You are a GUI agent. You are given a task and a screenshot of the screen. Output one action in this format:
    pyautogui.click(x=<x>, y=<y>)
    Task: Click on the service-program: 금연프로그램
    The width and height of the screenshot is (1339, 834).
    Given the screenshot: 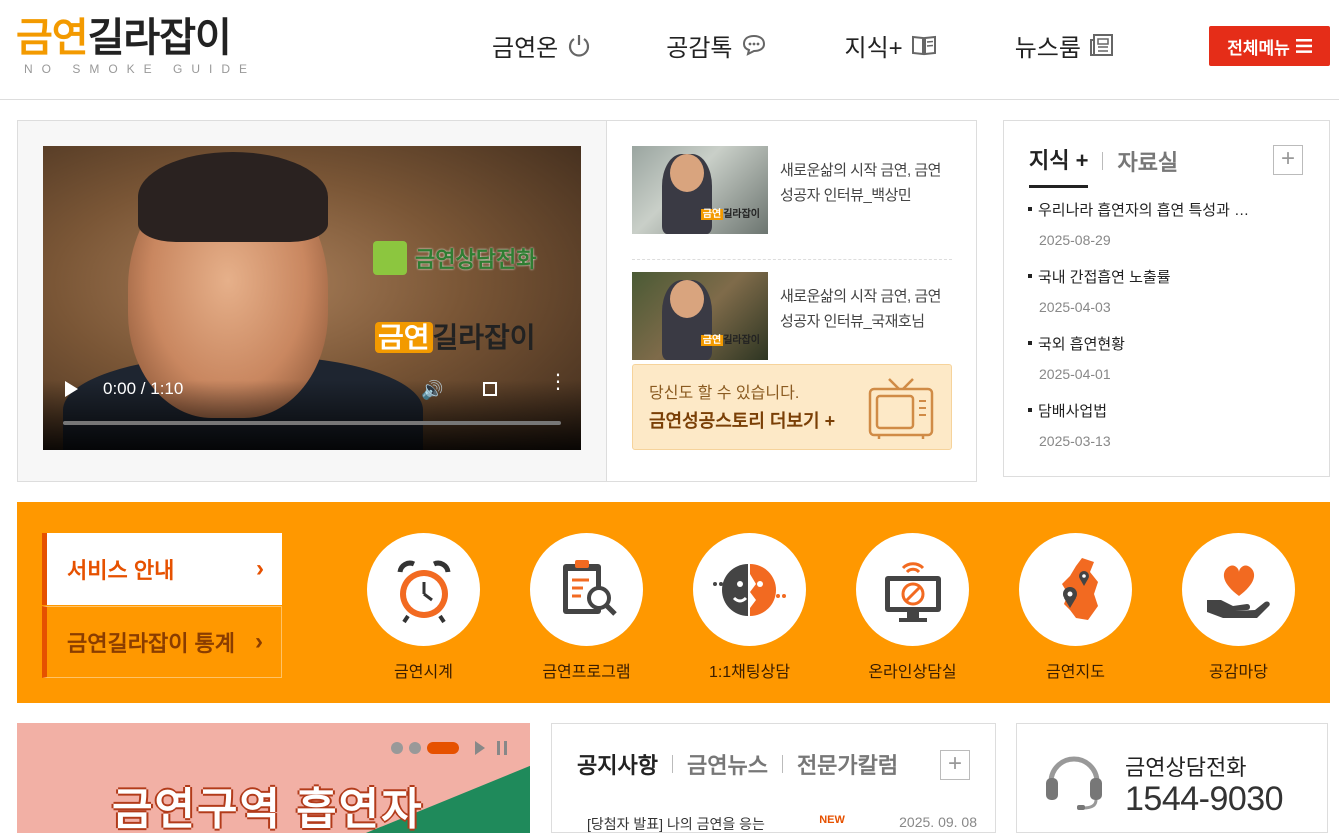 What is the action you would take?
    pyautogui.click(x=586, y=607)
    